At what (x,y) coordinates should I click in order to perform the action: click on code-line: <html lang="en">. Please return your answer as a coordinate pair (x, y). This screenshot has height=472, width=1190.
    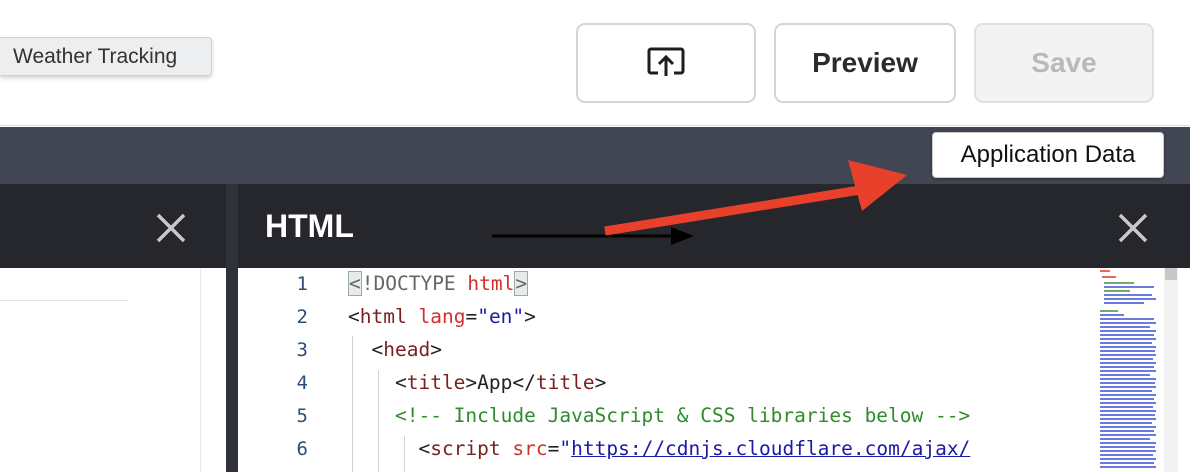
    Looking at the image, I should click on (442, 316).